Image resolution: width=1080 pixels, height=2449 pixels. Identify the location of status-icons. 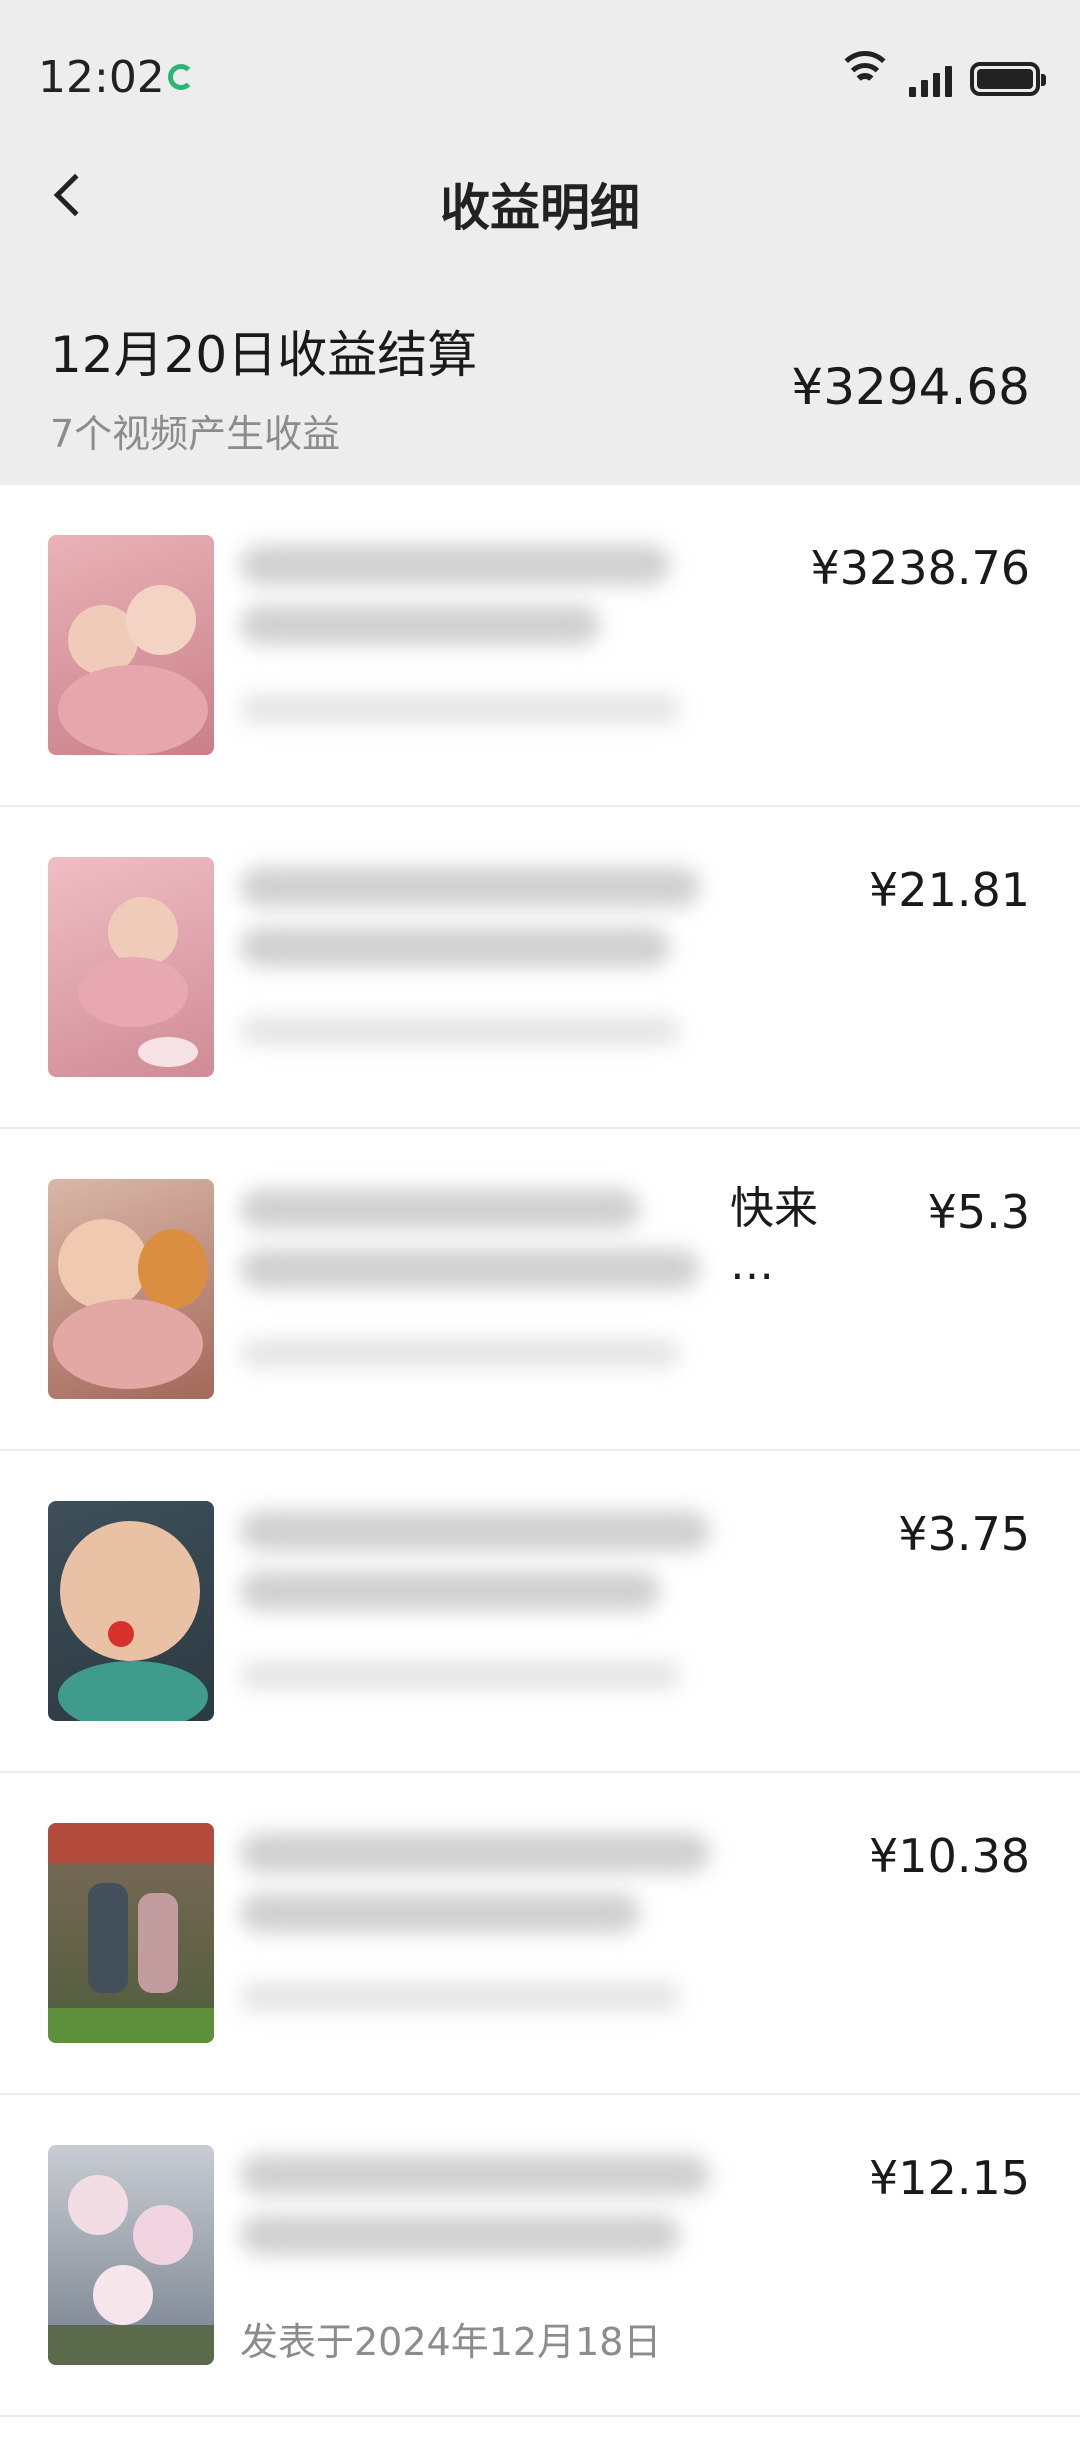
(941, 77).